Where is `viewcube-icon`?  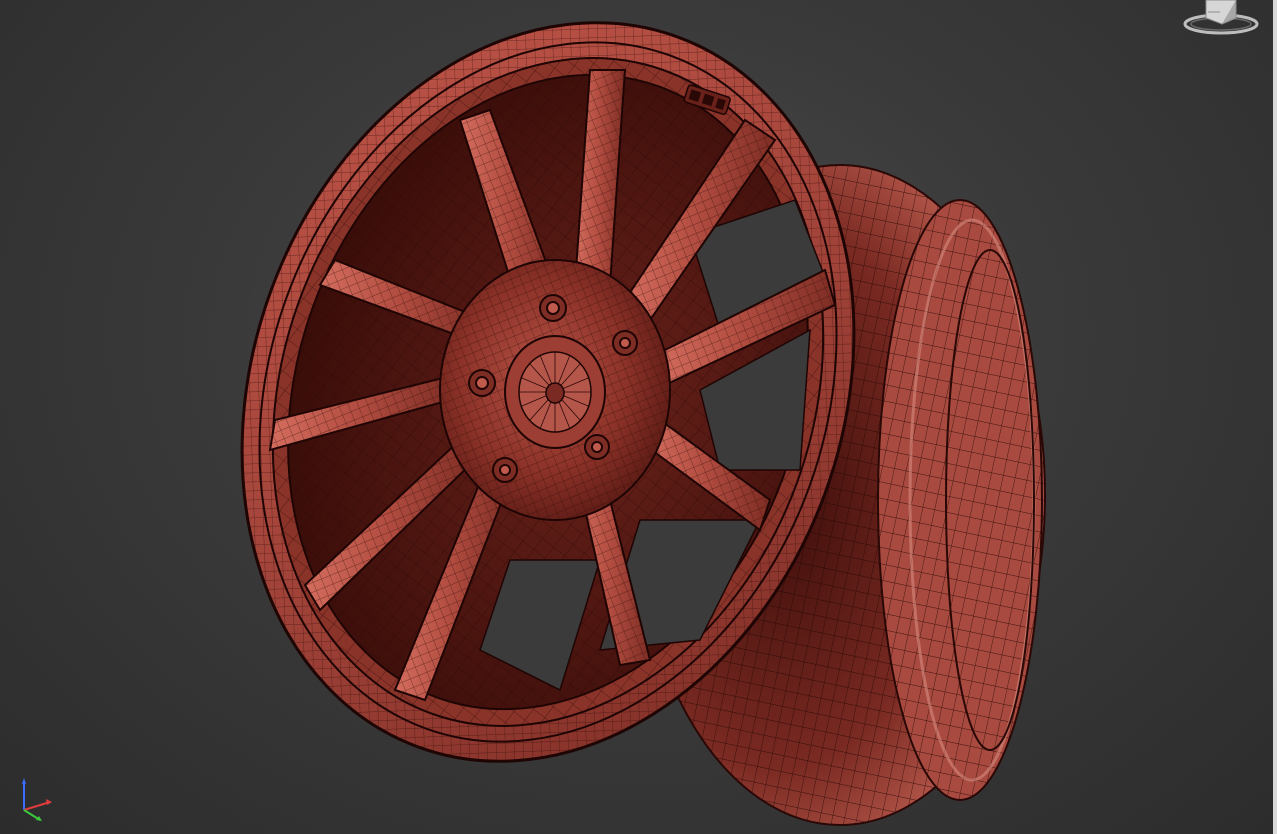
viewcube-icon is located at coordinates (1221, 20).